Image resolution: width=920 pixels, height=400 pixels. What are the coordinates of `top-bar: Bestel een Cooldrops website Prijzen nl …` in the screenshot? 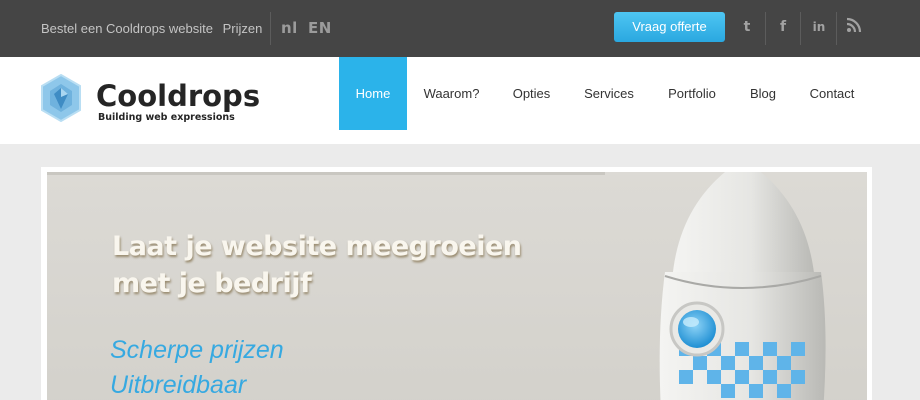 It's located at (460, 28).